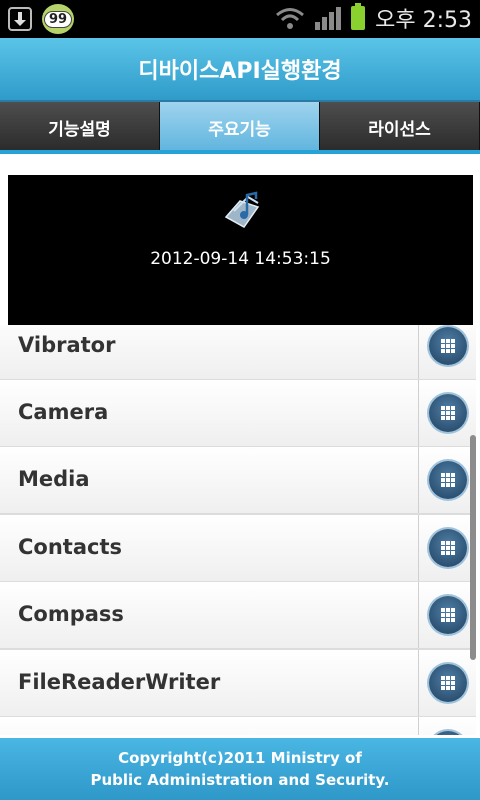 This screenshot has width=480, height=800. What do you see at coordinates (238, 414) in the screenshot?
I see `list-item-camera: Camera` at bounding box center [238, 414].